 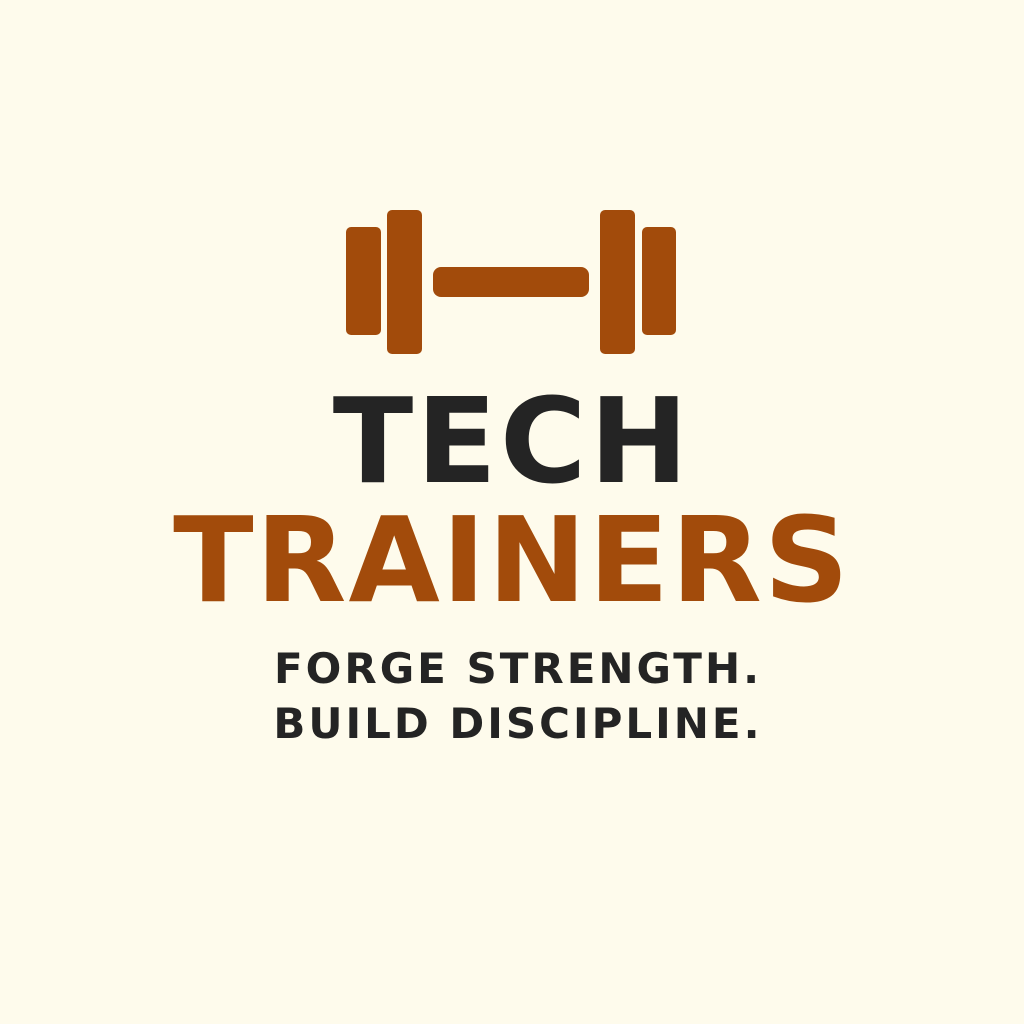 I want to click on inner-right-plate, so click(x=617, y=282).